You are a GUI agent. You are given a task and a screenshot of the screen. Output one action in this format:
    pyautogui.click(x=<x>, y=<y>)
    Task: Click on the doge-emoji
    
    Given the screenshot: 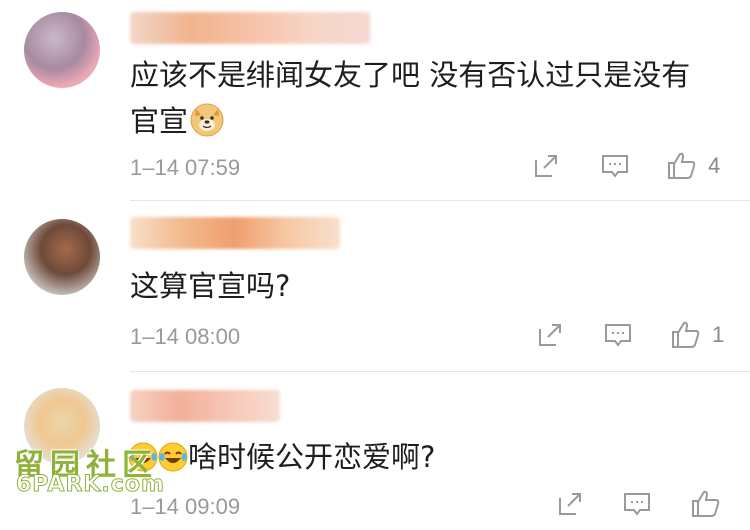 What is the action you would take?
    pyautogui.click(x=207, y=120)
    